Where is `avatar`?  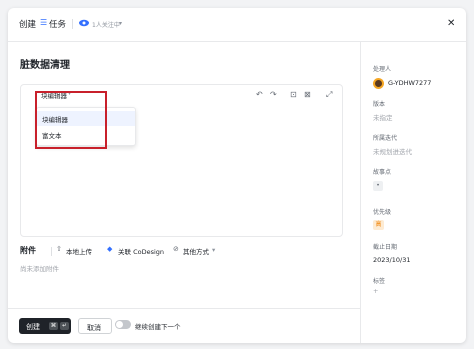
avatar is located at coordinates (378, 83).